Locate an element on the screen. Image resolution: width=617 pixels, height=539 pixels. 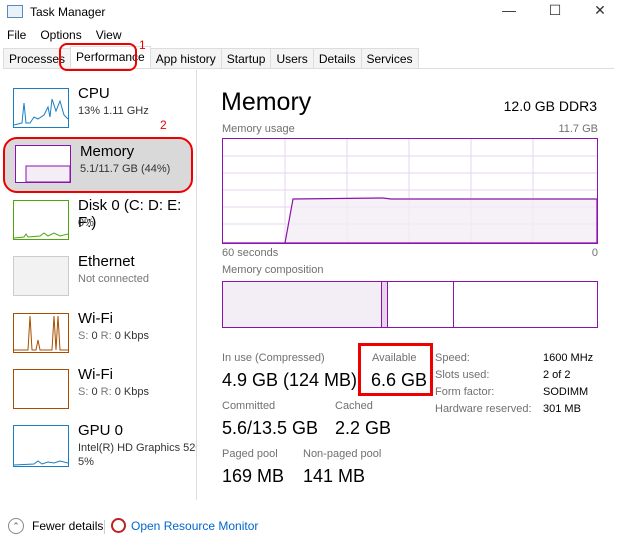
property-row: Slots used: 2 of 2 is located at coordinates (514, 377).